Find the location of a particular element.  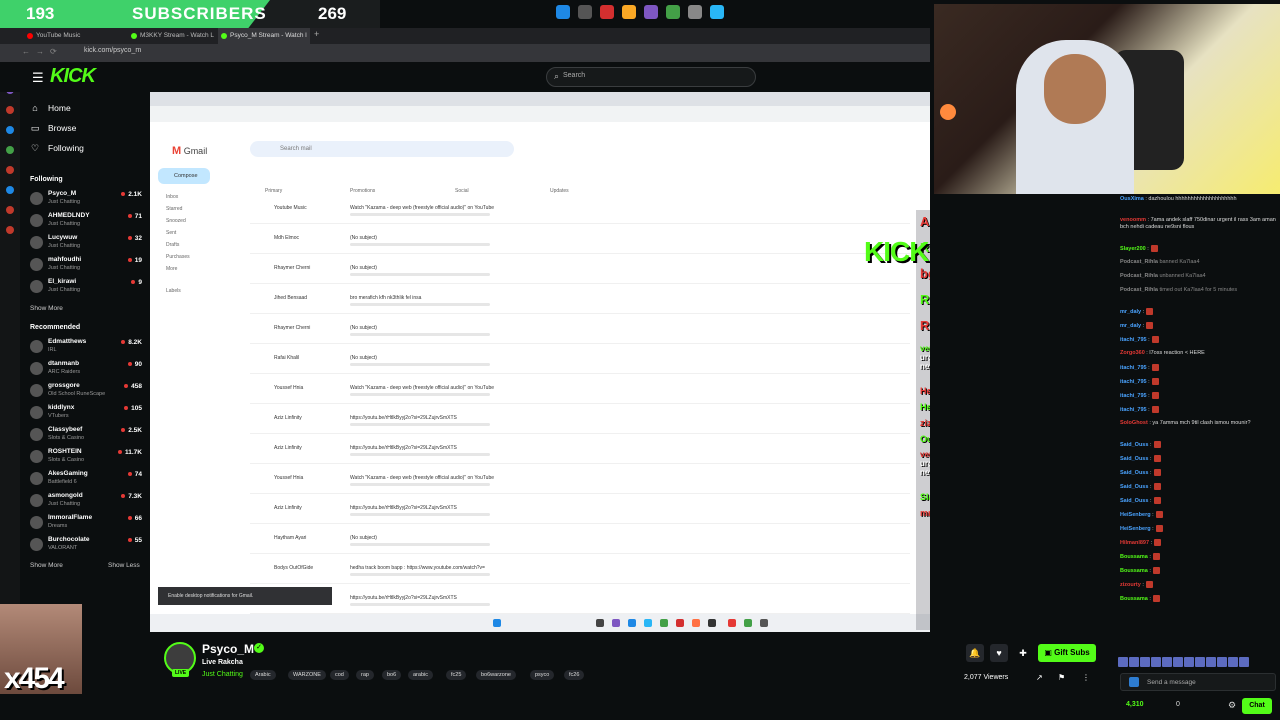

chat-emote-bar is located at coordinates (1196, 660).